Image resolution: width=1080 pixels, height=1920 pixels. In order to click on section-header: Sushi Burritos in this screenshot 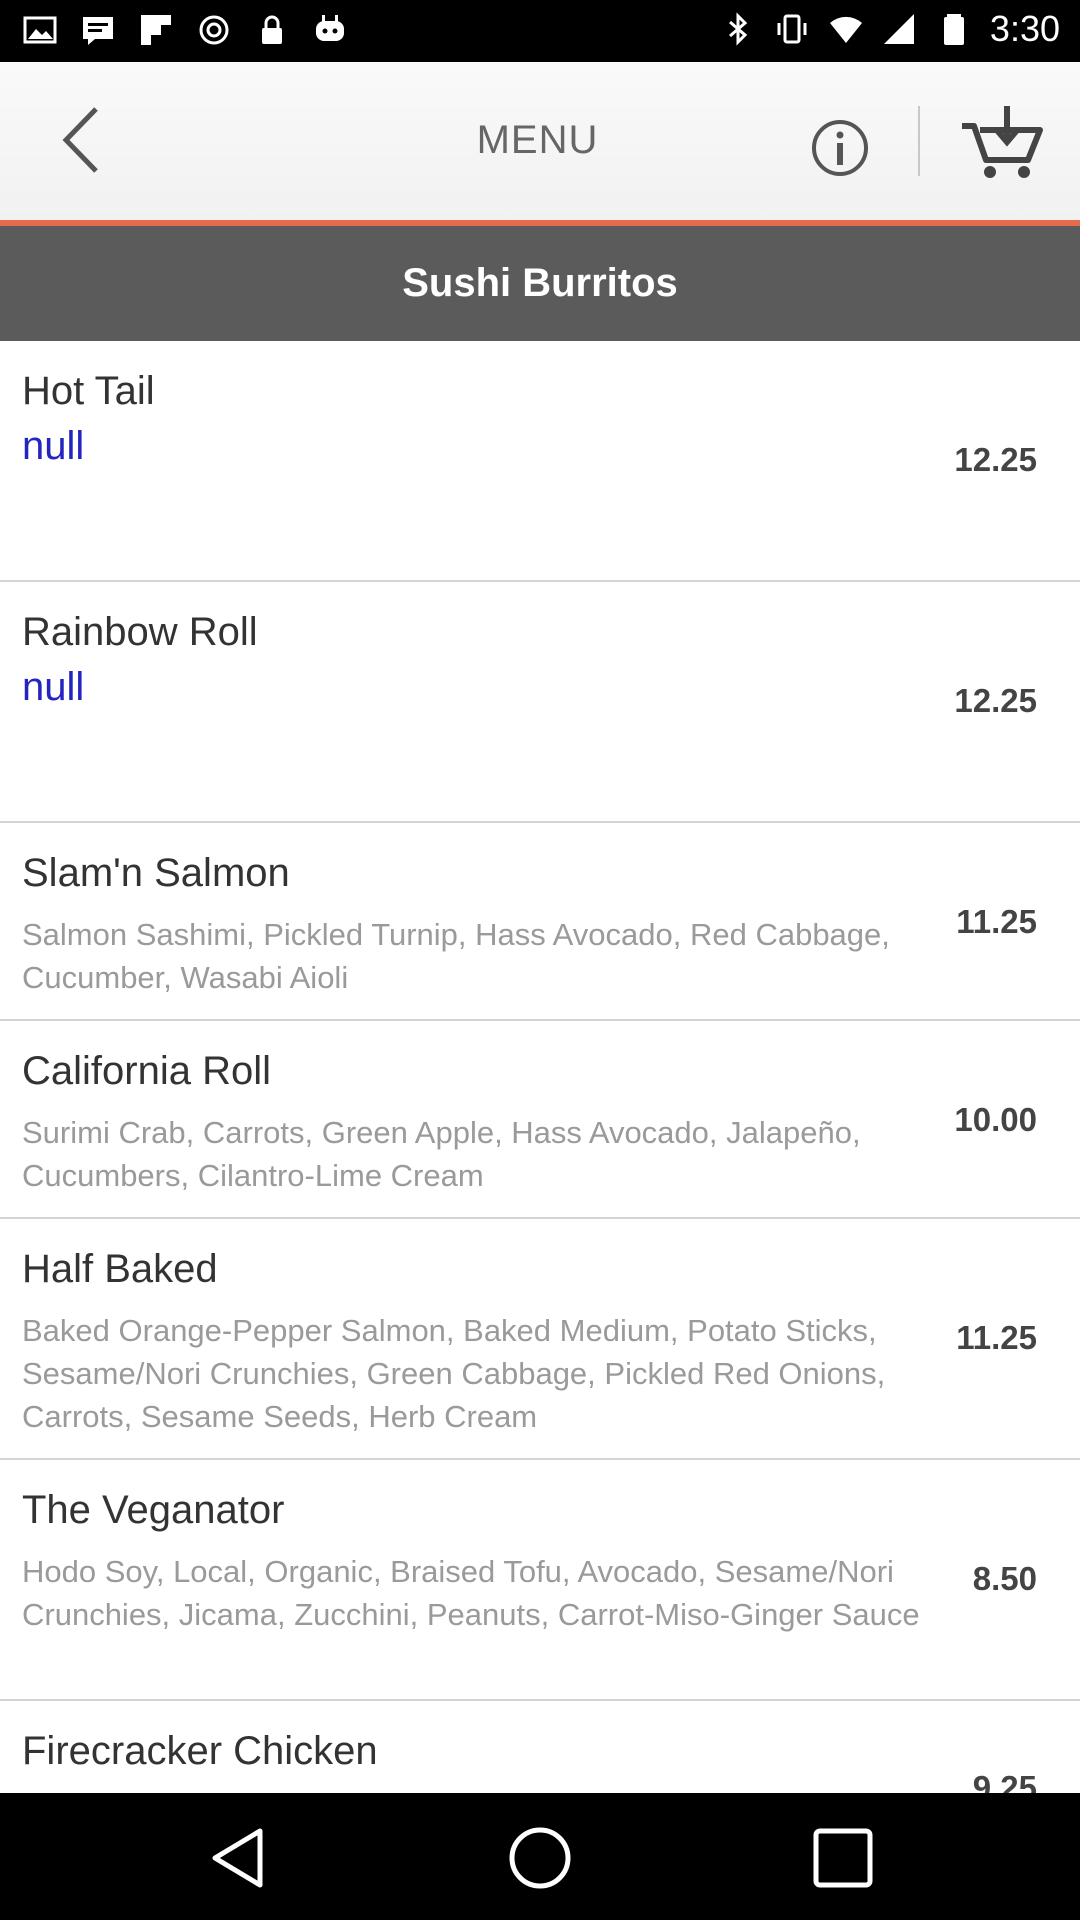, I will do `click(540, 283)`.